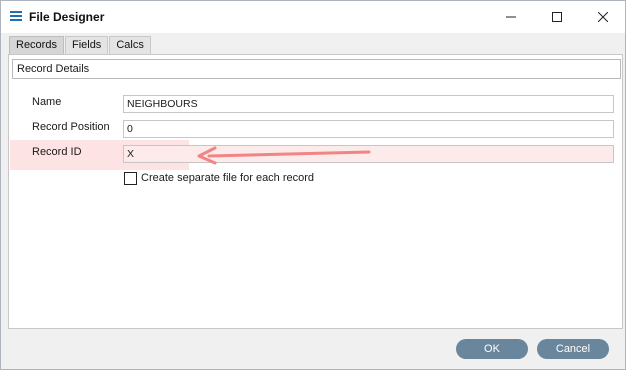  Describe the element at coordinates (86, 45) in the screenshot. I see `tab-fields: Fields` at that location.